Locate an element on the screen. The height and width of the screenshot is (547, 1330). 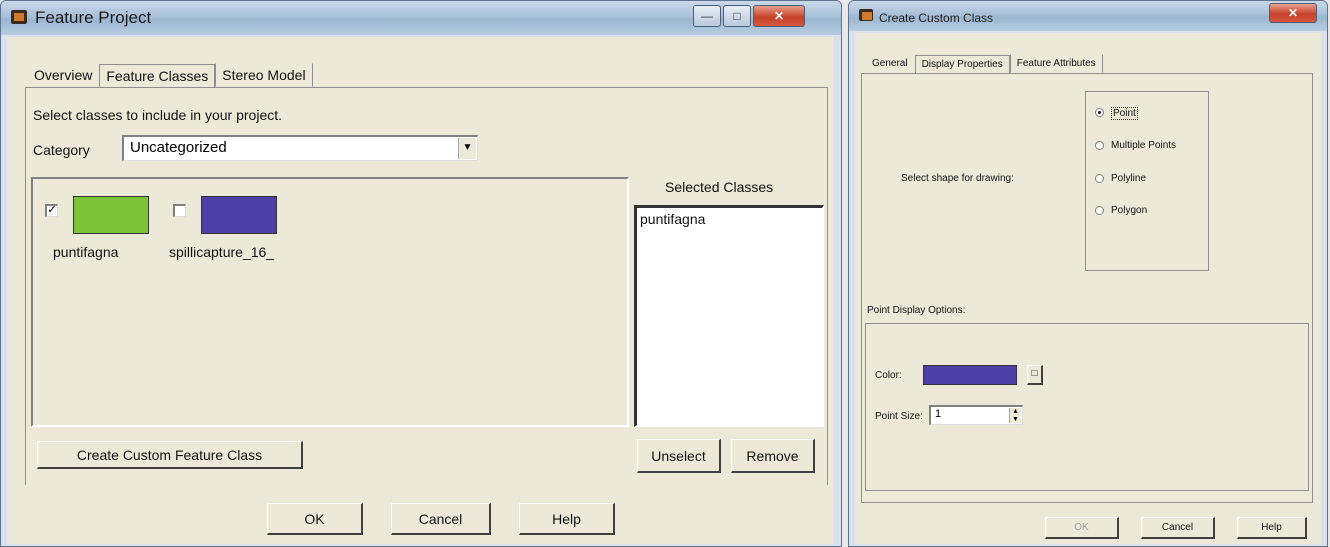
color-picker-icon: □ is located at coordinates (1035, 375).